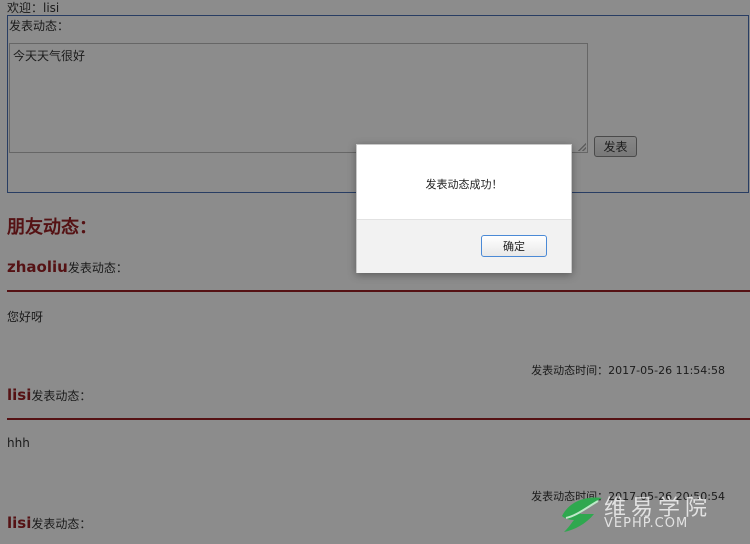 The height and width of the screenshot is (544, 750). Describe the element at coordinates (464, 246) in the screenshot. I see `dialog-footer: 确定` at that location.